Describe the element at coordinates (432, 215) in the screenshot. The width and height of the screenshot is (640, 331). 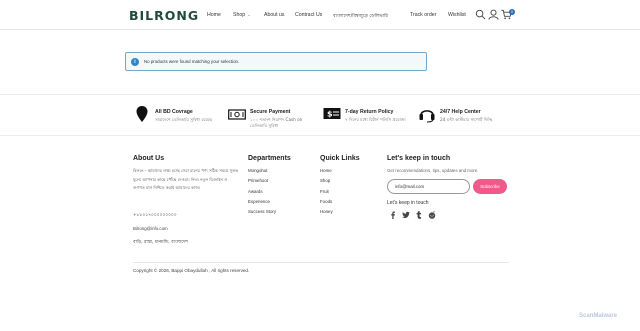
I see `reddit-icon` at that location.